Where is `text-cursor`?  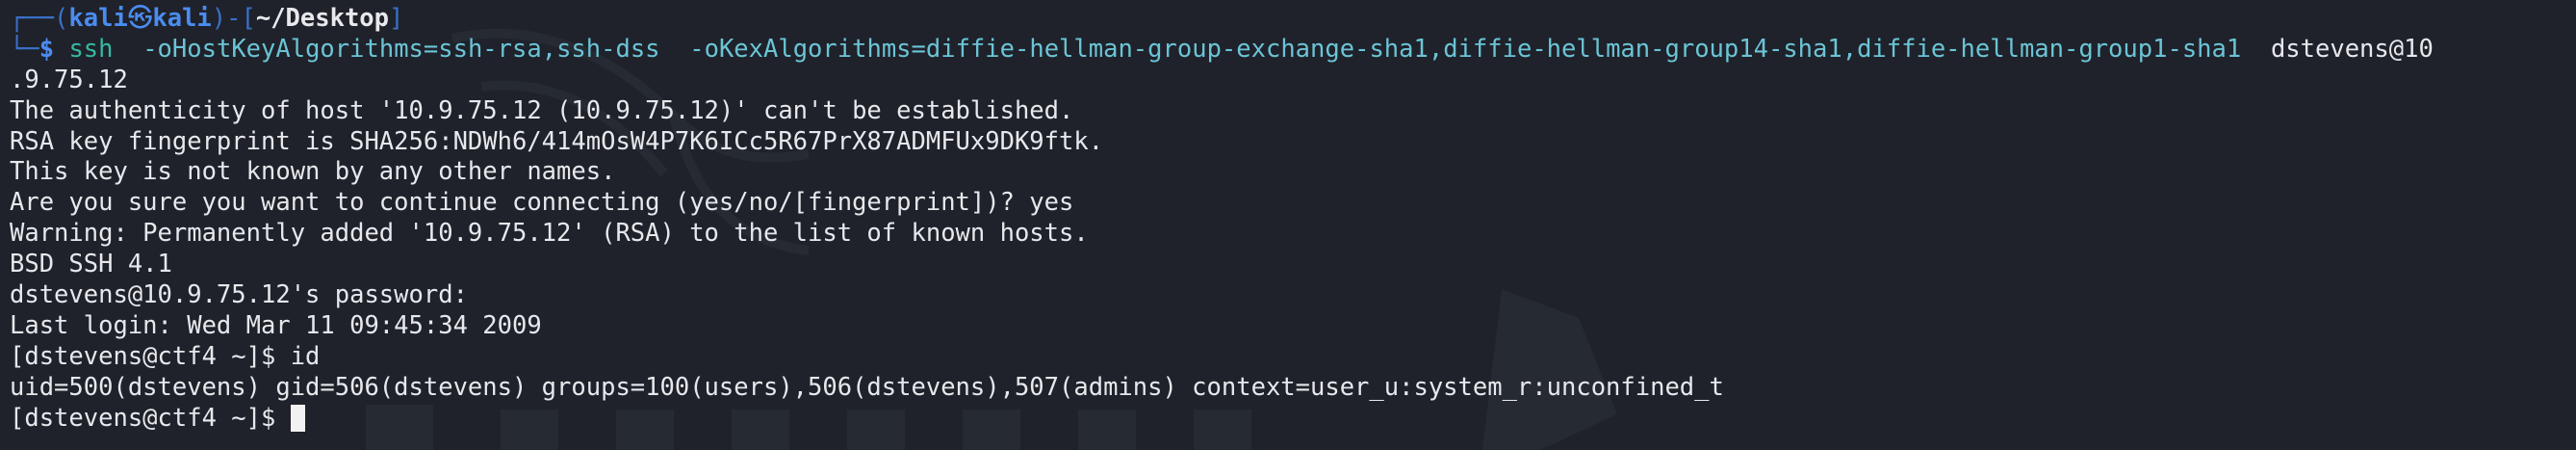
text-cursor is located at coordinates (297, 418).